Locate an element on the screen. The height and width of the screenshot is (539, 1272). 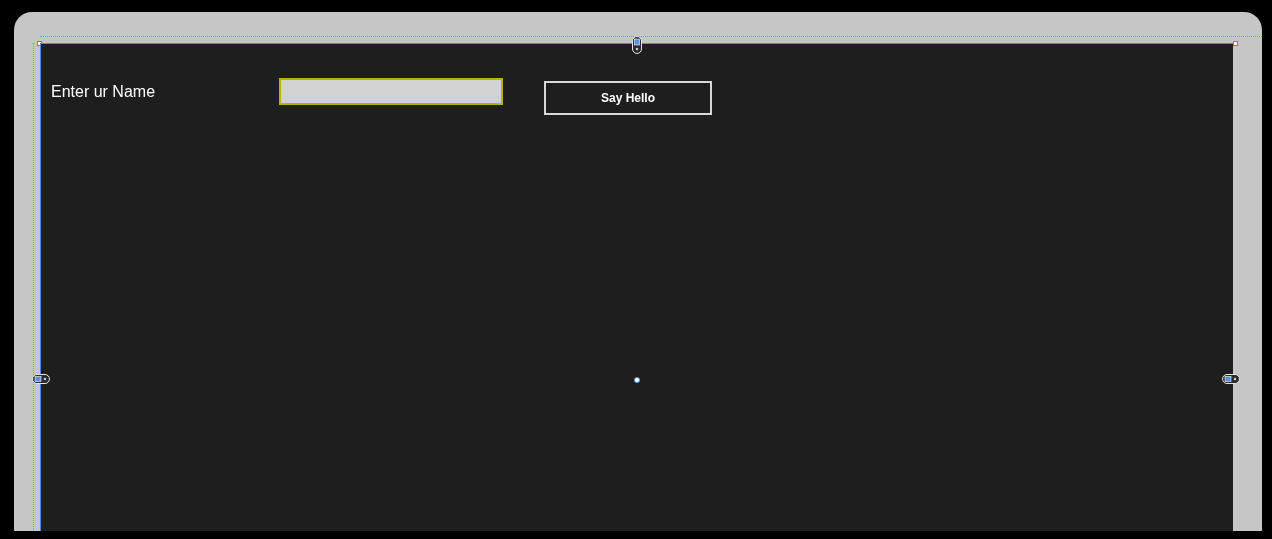
corner-handle-icon is located at coordinates (1235, 43).